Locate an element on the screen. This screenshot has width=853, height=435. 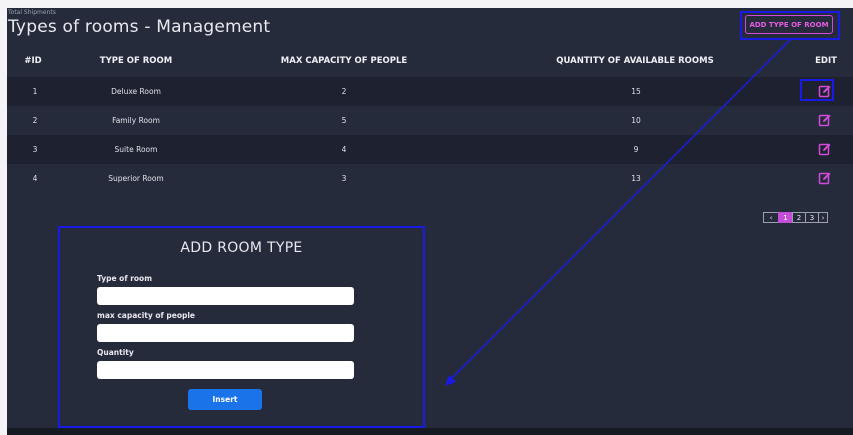
cell-type: Suite Room is located at coordinates (136, 149).